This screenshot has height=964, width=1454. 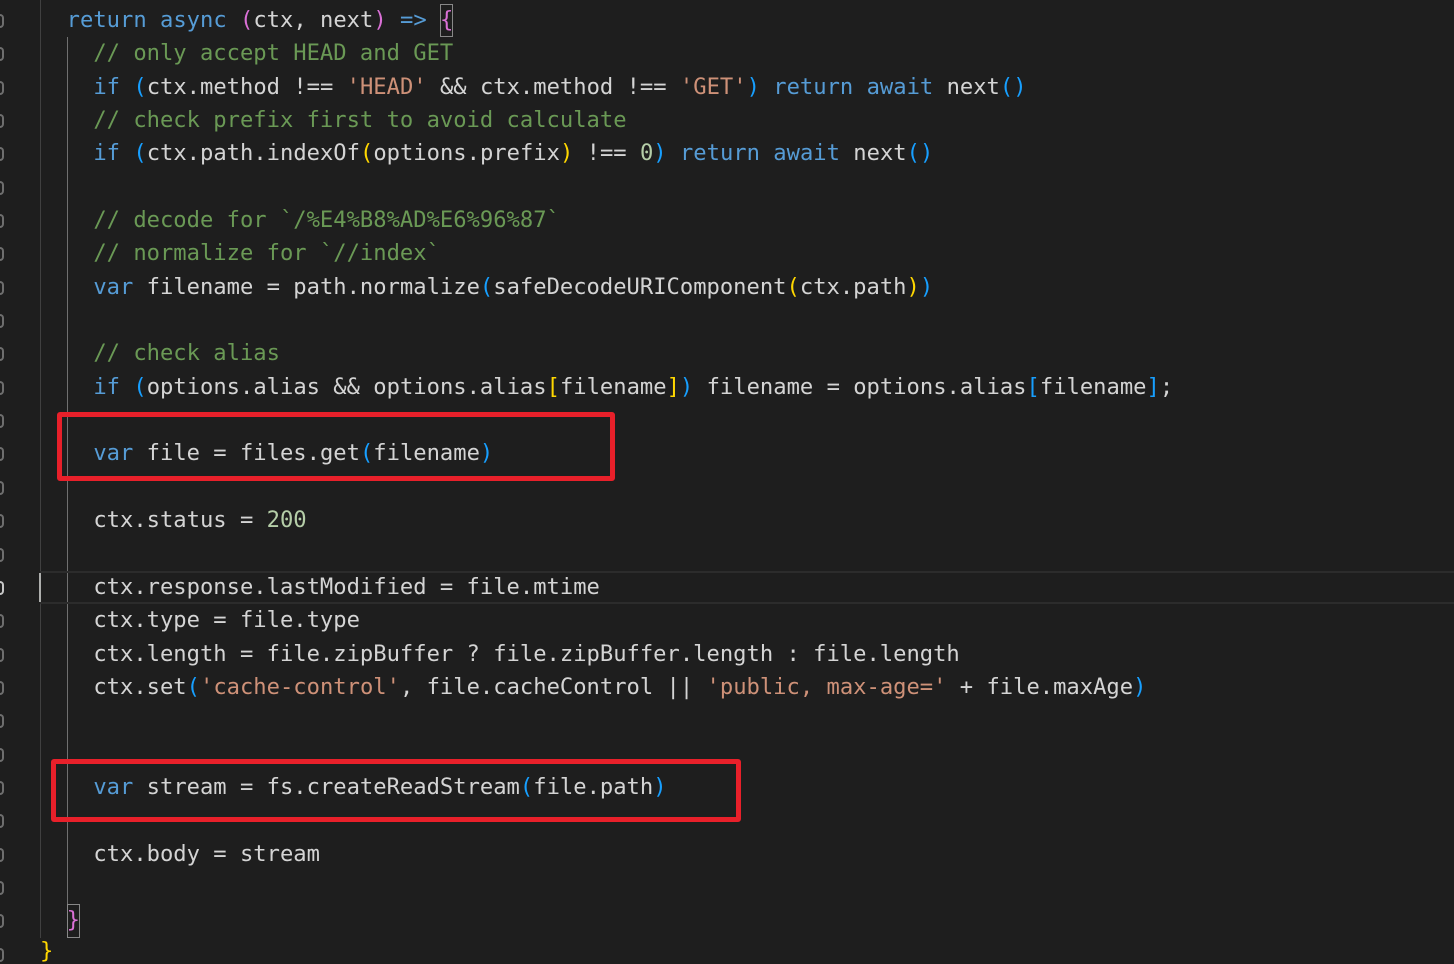 What do you see at coordinates (386, 86) in the screenshot?
I see `string-literal: 'HEAD'` at bounding box center [386, 86].